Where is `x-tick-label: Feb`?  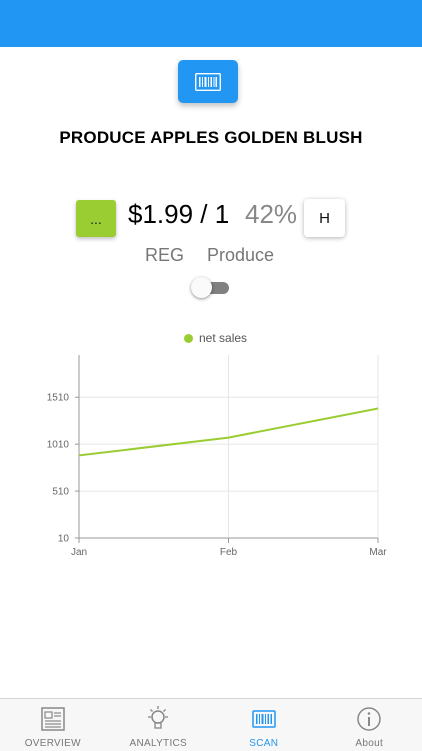
x-tick-label: Feb is located at coordinates (229, 552).